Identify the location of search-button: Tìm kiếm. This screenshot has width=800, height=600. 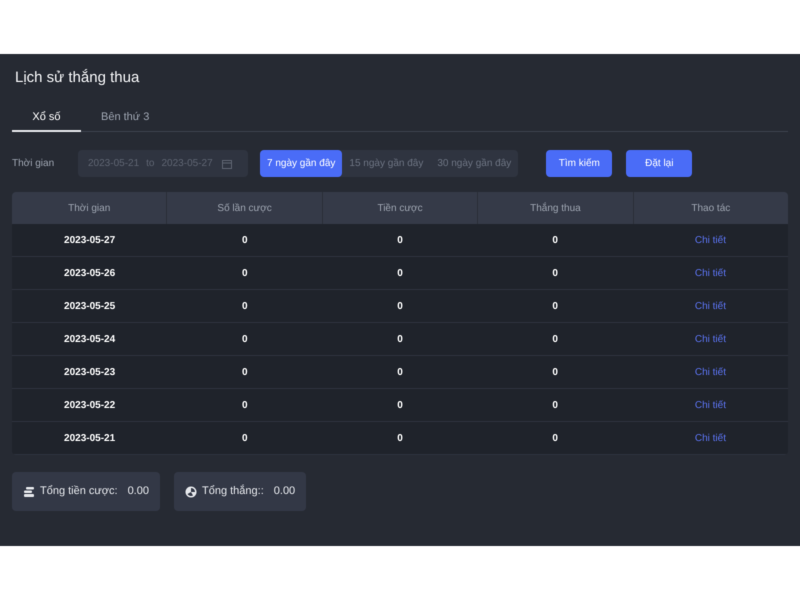
(579, 163).